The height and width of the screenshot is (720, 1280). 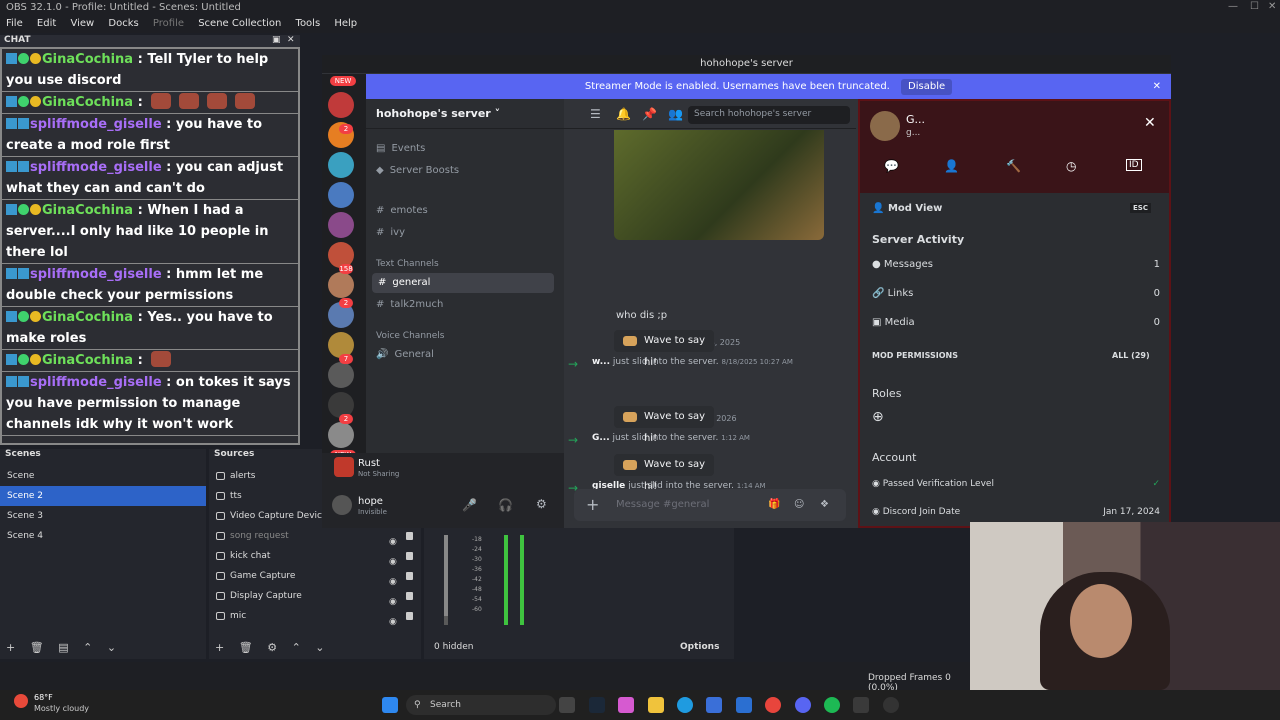 What do you see at coordinates (407, 264) in the screenshot?
I see `text-category: Text Channels` at bounding box center [407, 264].